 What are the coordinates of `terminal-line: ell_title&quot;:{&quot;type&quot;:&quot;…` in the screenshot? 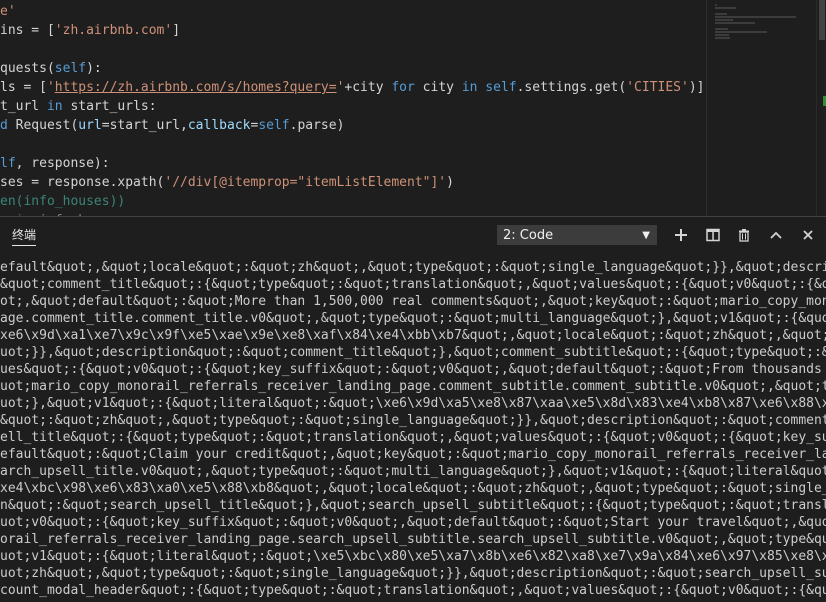 It's located at (413, 437).